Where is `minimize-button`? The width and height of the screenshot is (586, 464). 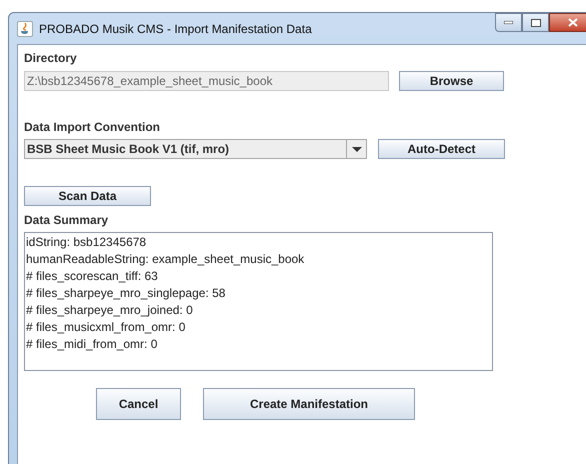 minimize-button is located at coordinates (508, 22).